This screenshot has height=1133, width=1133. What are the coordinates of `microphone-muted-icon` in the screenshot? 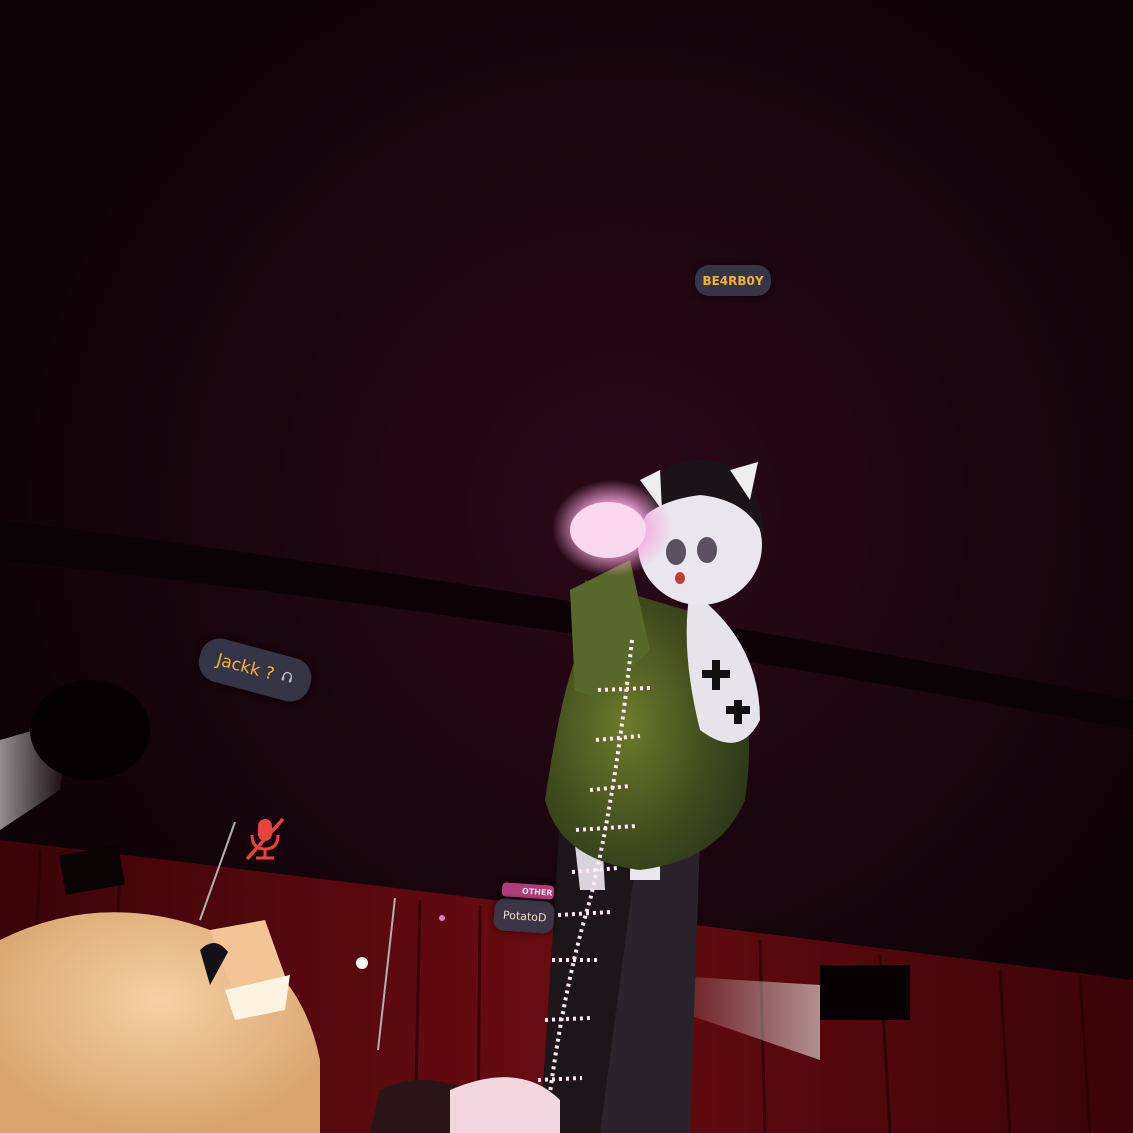 It's located at (265, 839).